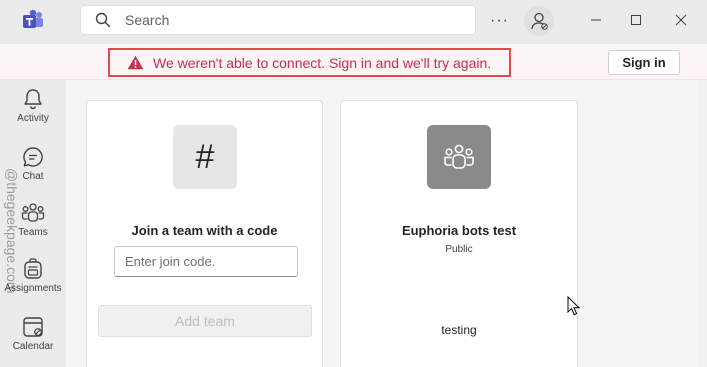  I want to click on search-icon, so click(103, 20).